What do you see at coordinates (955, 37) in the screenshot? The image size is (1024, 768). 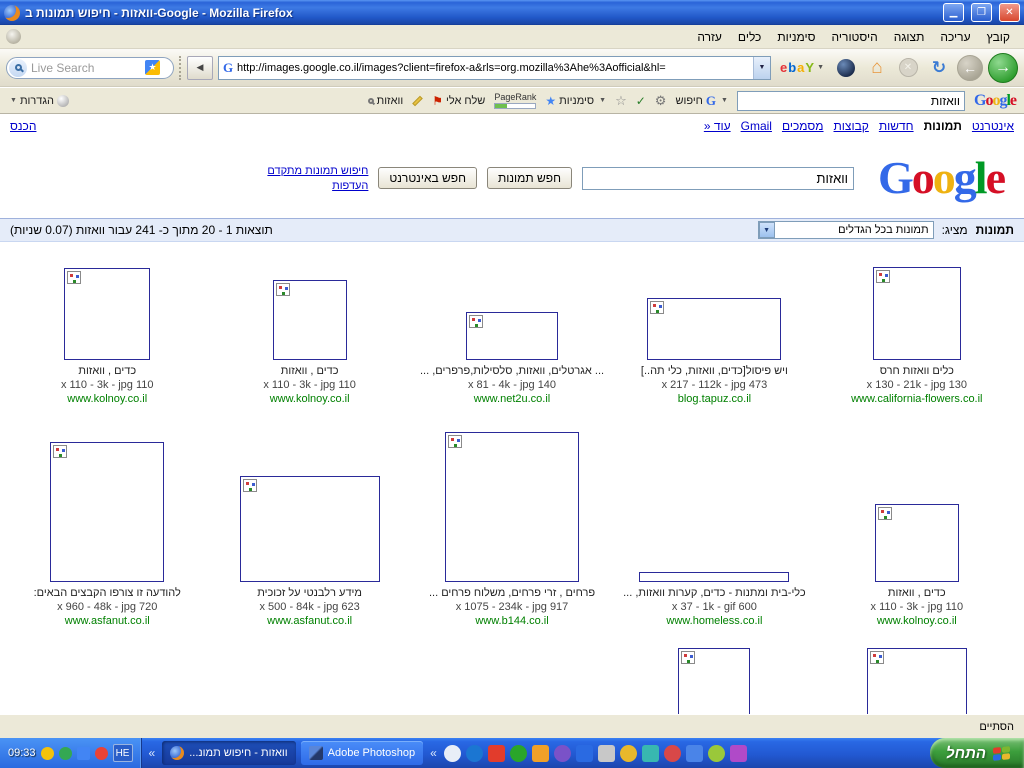 I see `menu-edit: עריכה` at bounding box center [955, 37].